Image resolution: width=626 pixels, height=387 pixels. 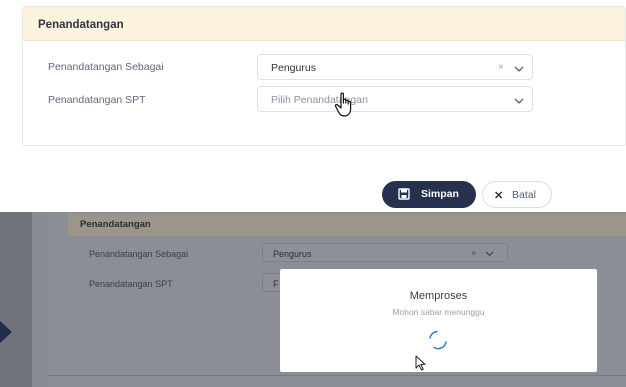 What do you see at coordinates (16, 299) in the screenshot?
I see `overlay-left-edge` at bounding box center [16, 299].